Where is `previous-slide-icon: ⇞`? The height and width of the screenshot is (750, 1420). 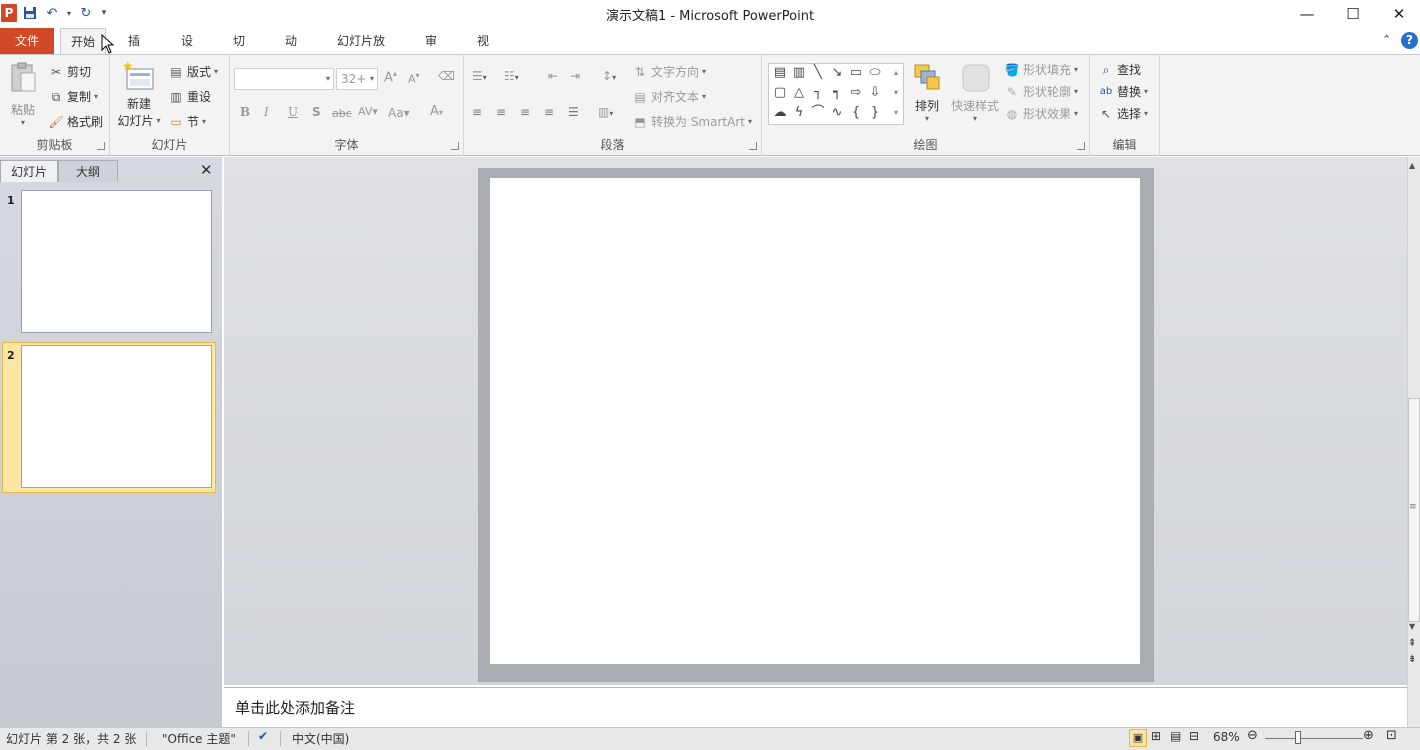
previous-slide-icon: ⇞ is located at coordinates (1412, 643).